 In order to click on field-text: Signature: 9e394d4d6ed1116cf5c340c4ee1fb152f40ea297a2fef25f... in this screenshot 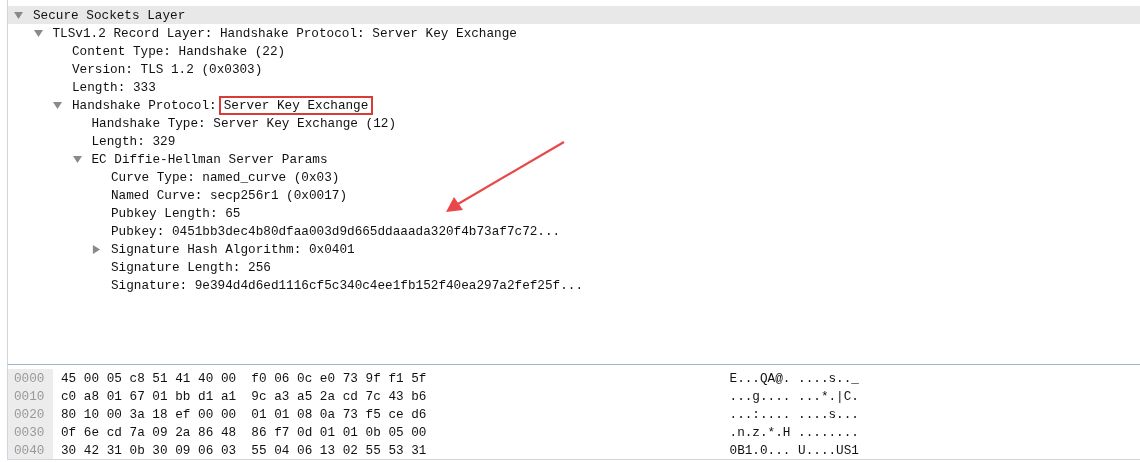, I will do `click(347, 285)`.